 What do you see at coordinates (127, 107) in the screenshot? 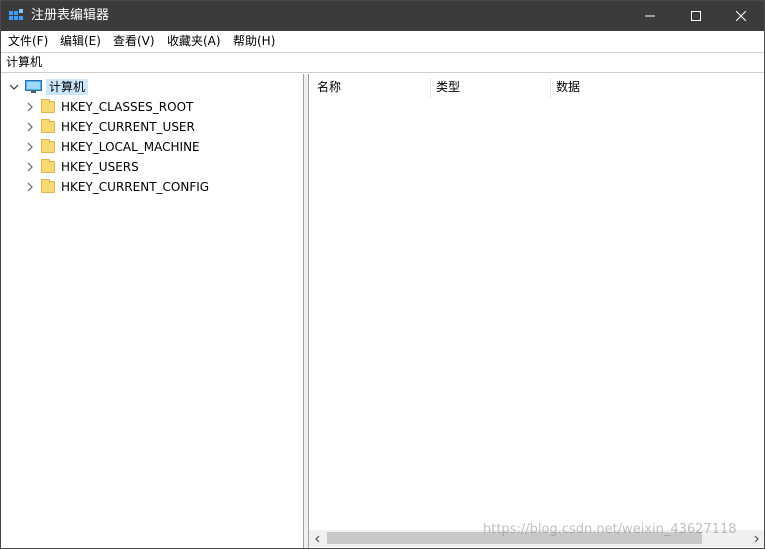
I see `tree-item-label: HKEY_CLASSES_ROOT` at bounding box center [127, 107].